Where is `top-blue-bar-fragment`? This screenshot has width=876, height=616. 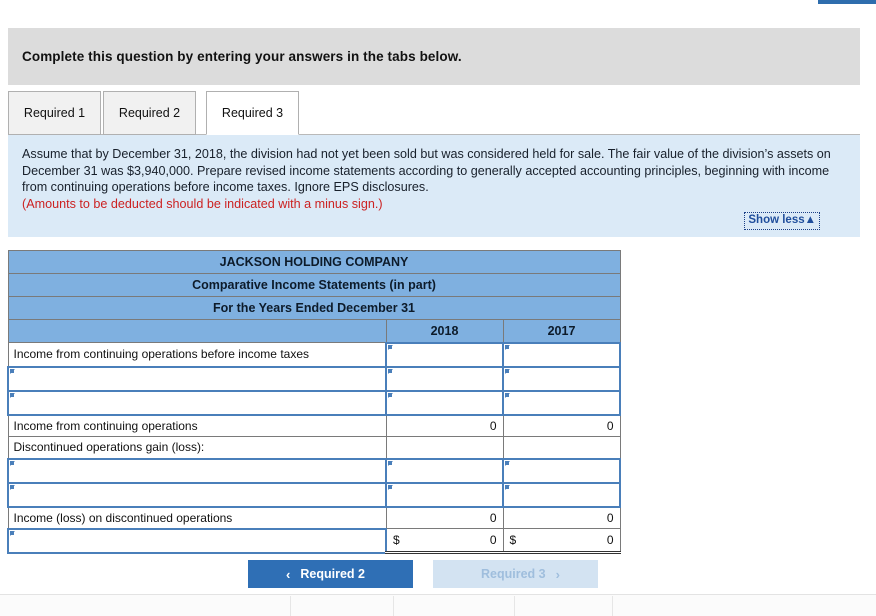
top-blue-bar-fragment is located at coordinates (847, 2).